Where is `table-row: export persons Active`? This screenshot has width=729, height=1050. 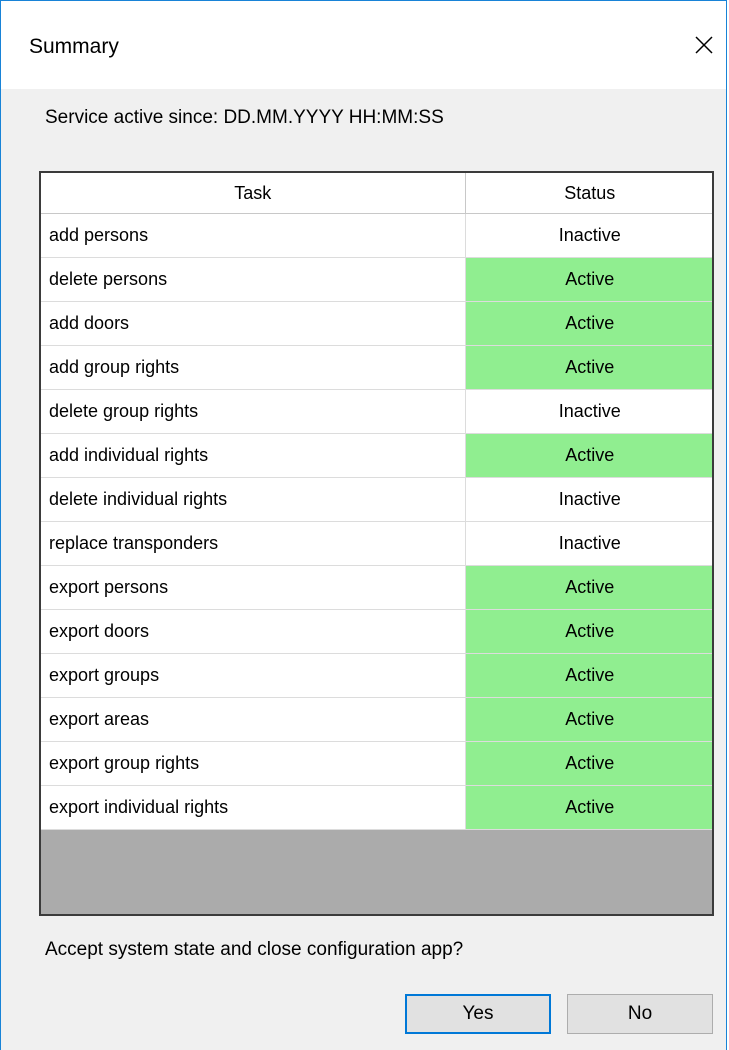
table-row: export persons Active is located at coordinates (376, 587).